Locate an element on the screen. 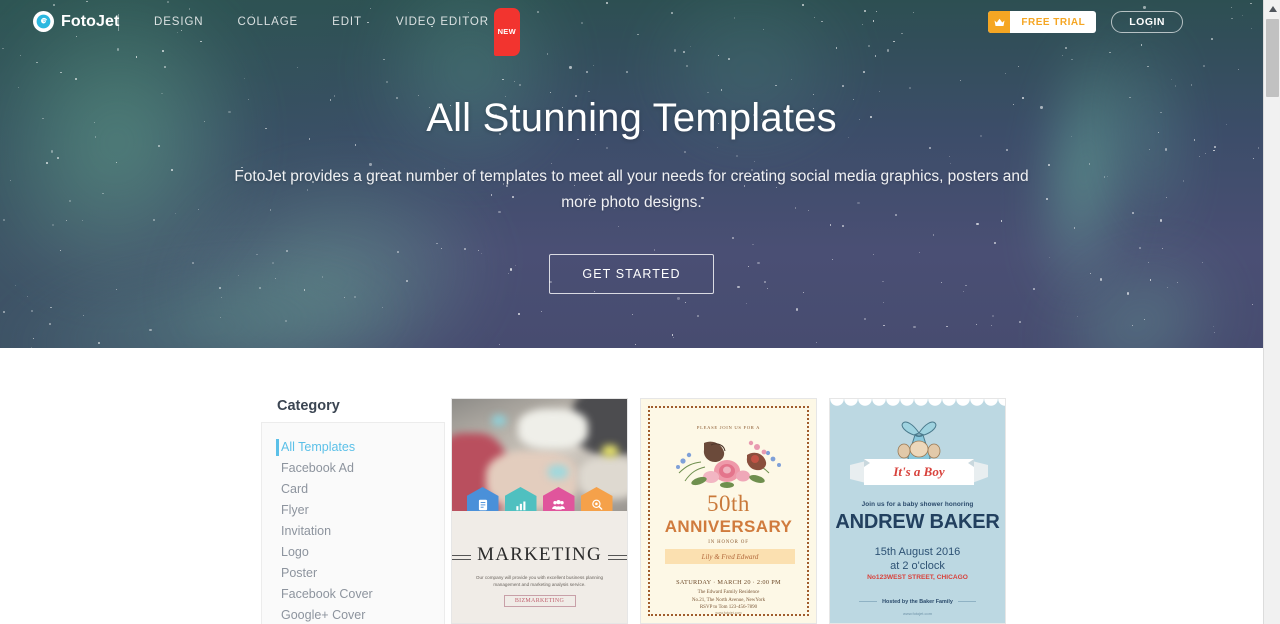 This screenshot has height=624, width=1280. template-names: Lily & Fred Edward is located at coordinates (730, 556).